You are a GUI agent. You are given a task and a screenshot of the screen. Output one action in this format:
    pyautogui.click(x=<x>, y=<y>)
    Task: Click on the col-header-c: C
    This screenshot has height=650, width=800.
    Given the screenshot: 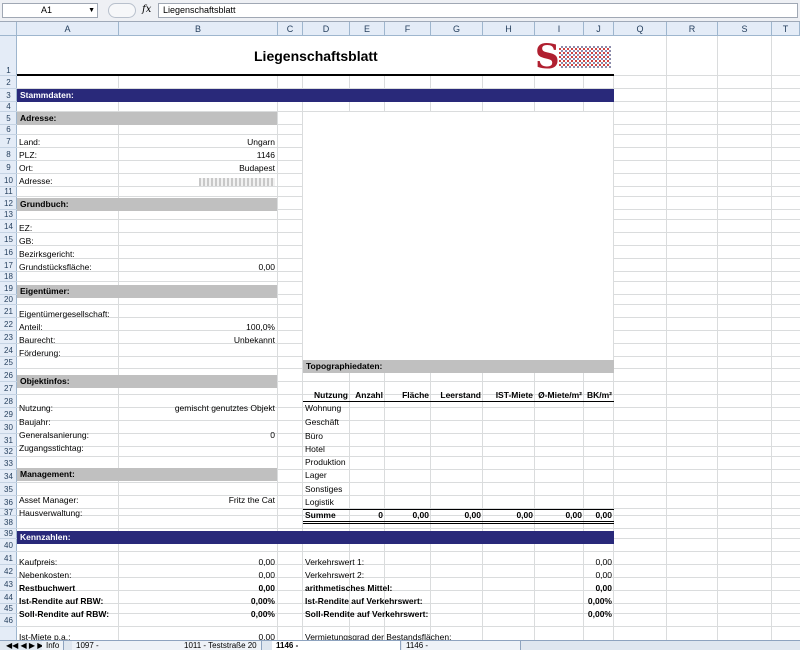 What is the action you would take?
    pyautogui.click(x=290, y=29)
    